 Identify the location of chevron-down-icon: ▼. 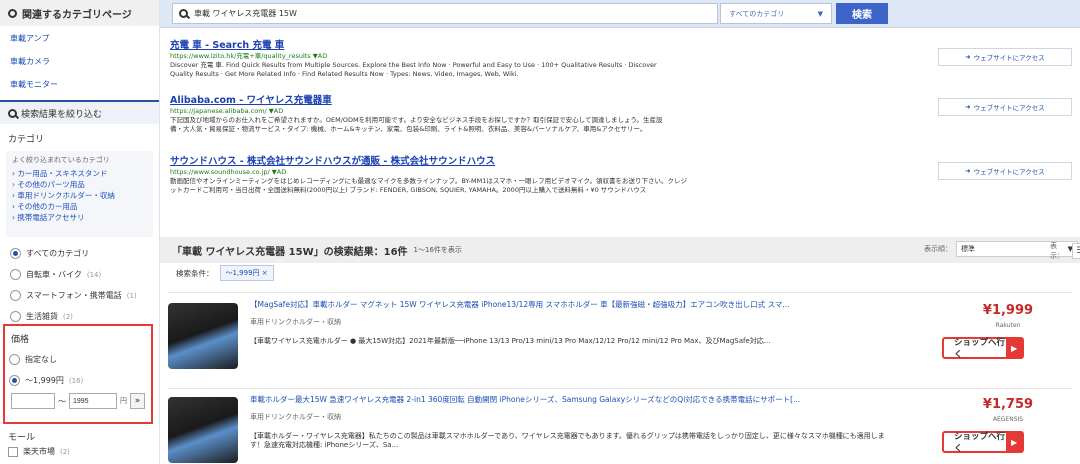
(820, 13).